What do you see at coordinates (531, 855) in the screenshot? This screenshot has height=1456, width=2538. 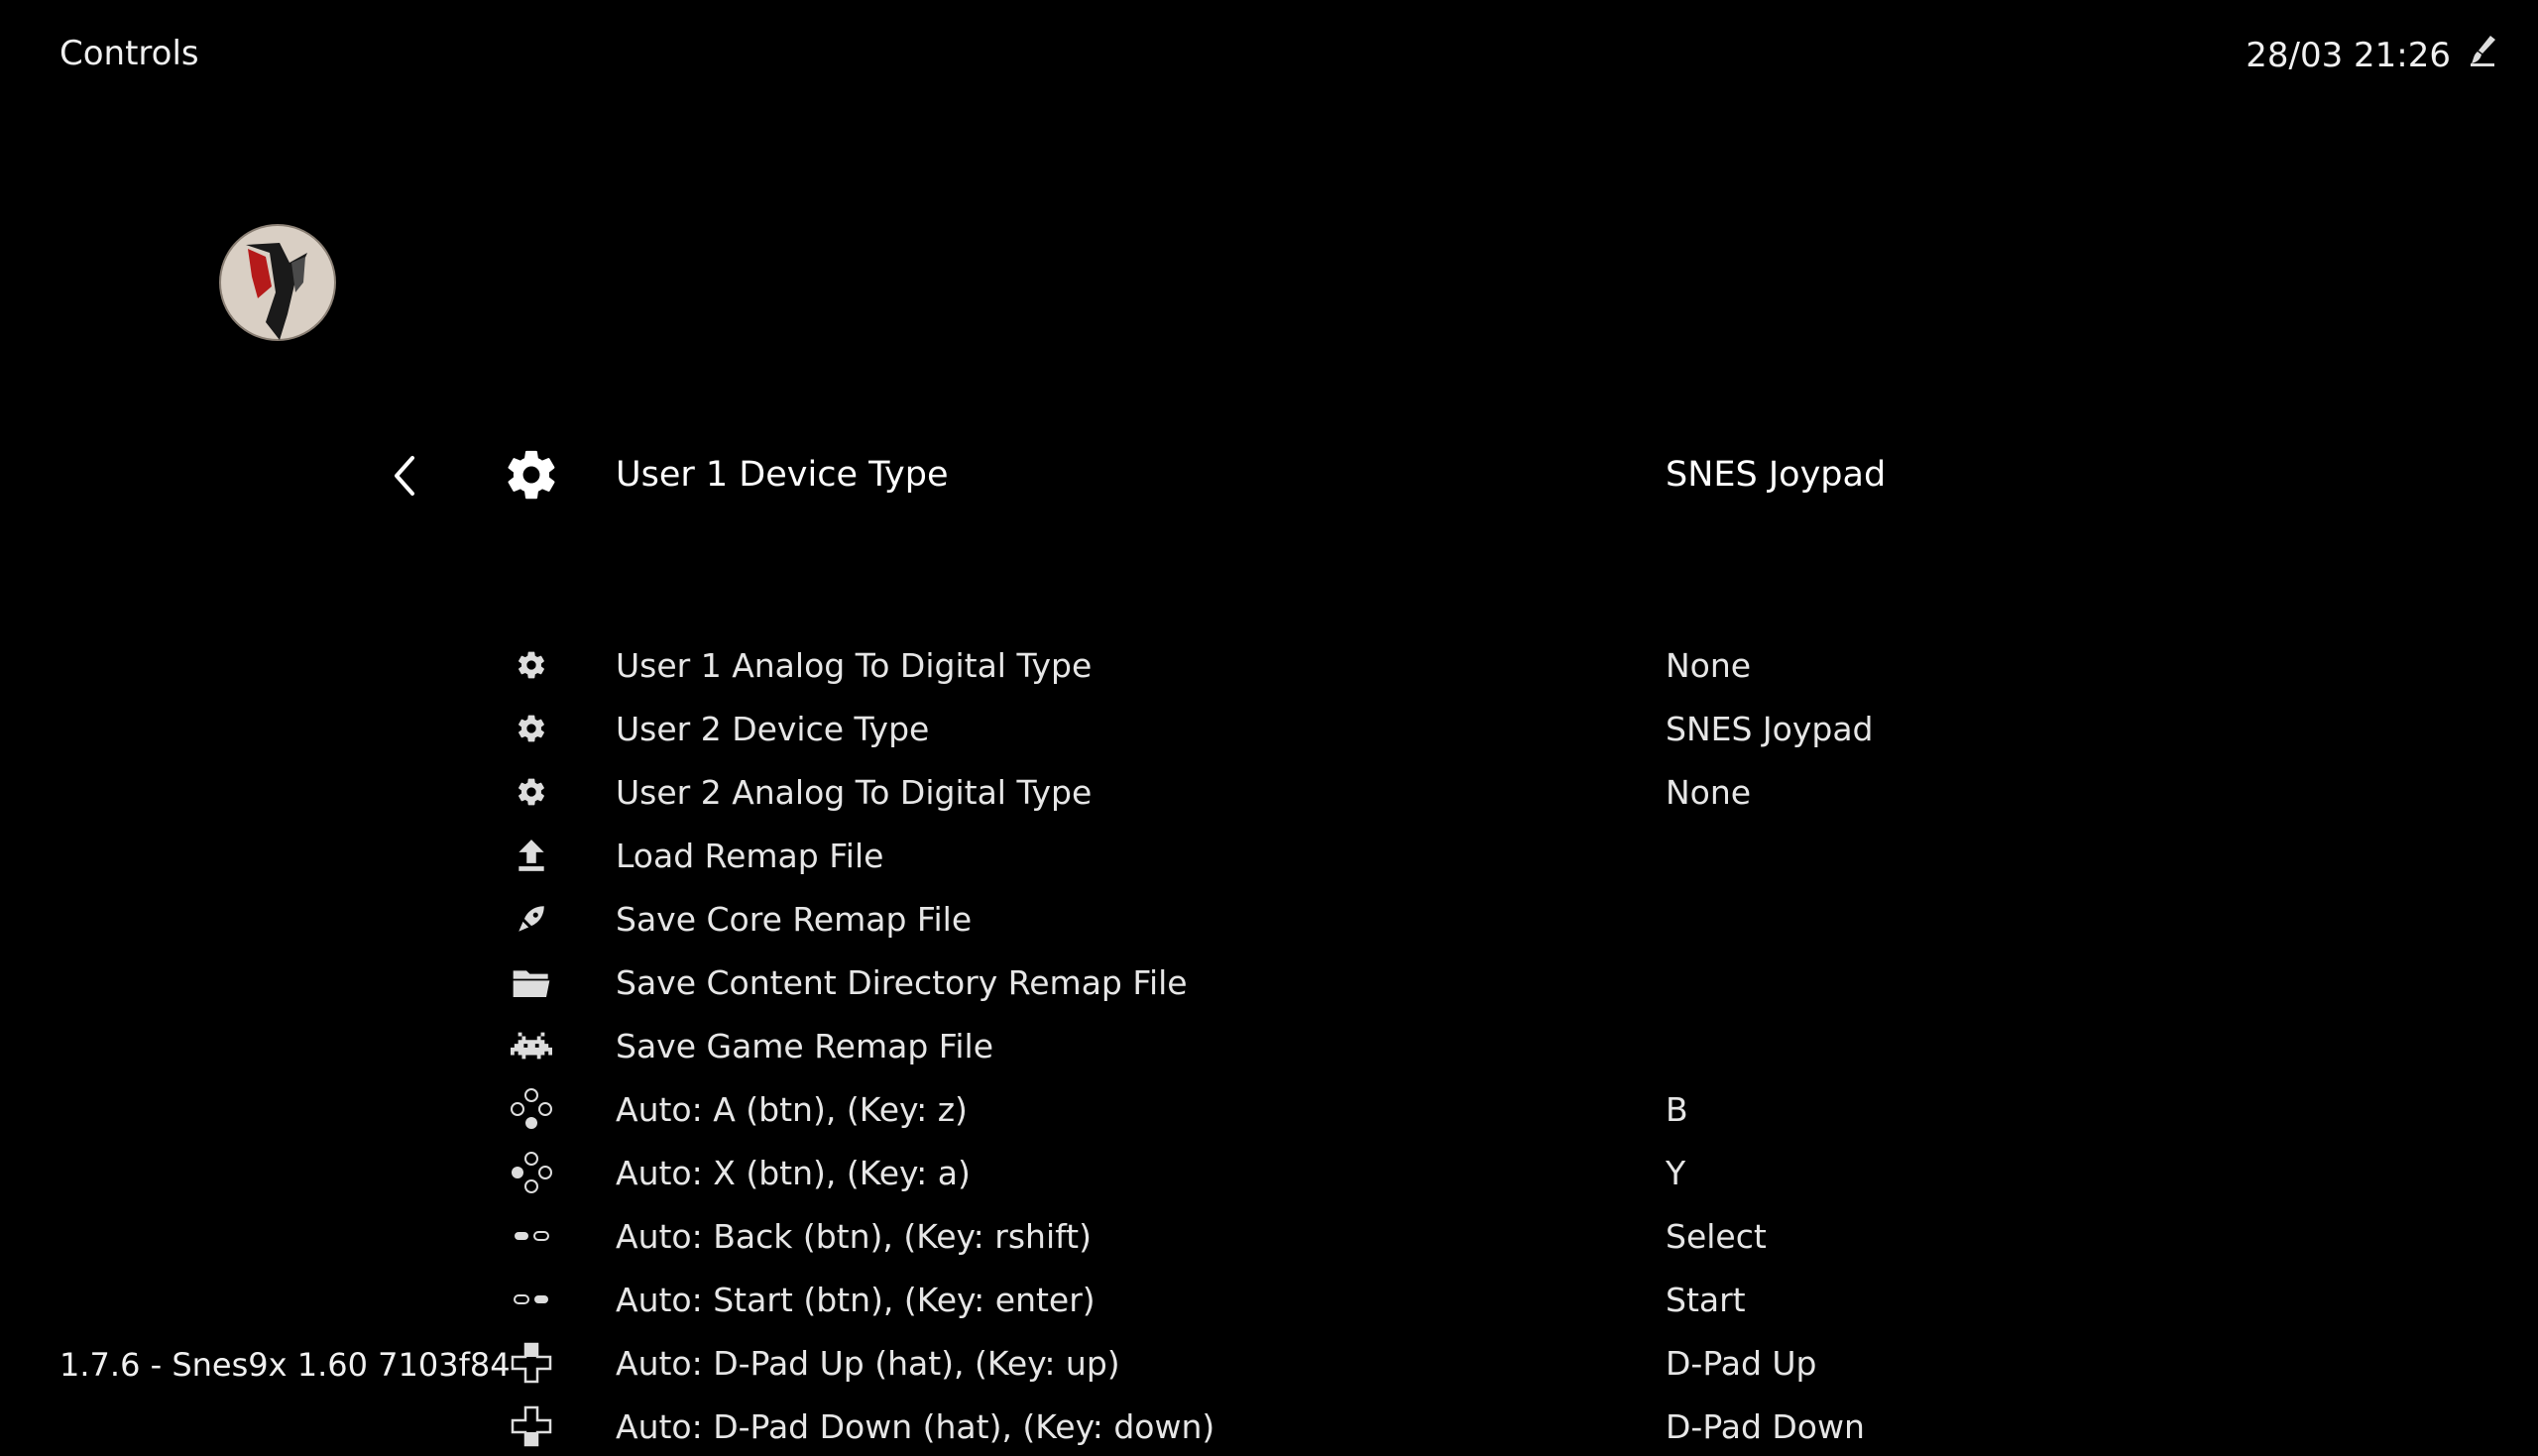 I see `upload-icon` at bounding box center [531, 855].